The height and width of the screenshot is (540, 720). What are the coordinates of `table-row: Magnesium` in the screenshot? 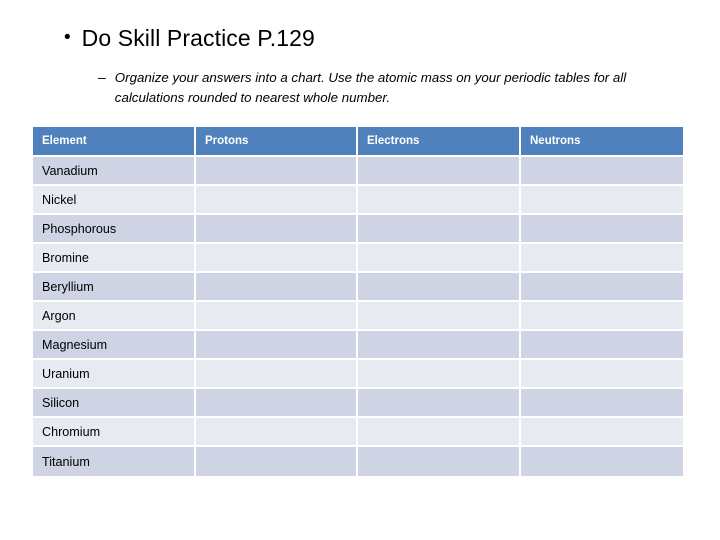 It's located at (358, 345).